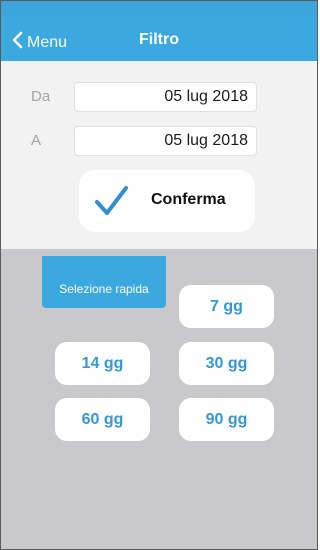 The width and height of the screenshot is (320, 550). Describe the element at coordinates (226, 306) in the screenshot. I see `quick-option-7: 7 gg` at that location.